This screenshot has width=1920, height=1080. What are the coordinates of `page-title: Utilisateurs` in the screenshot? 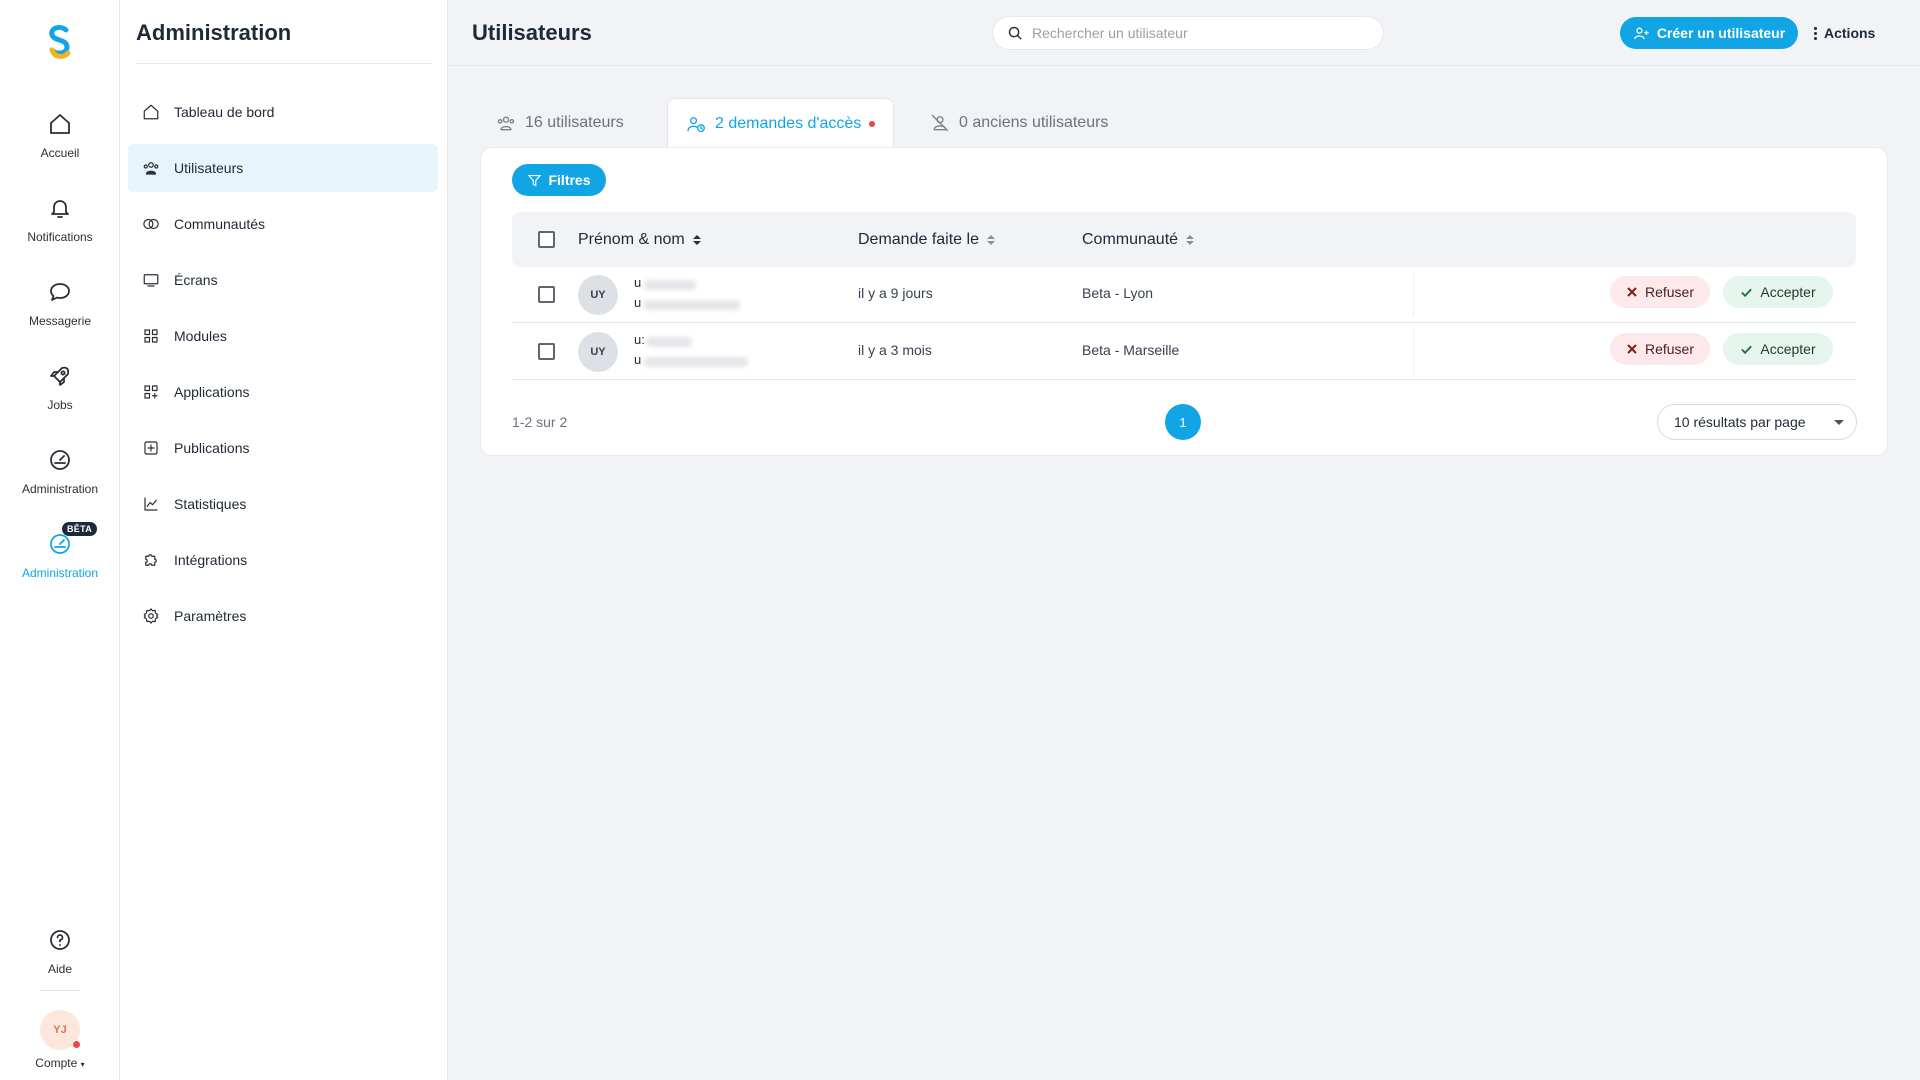 It's located at (532, 32).